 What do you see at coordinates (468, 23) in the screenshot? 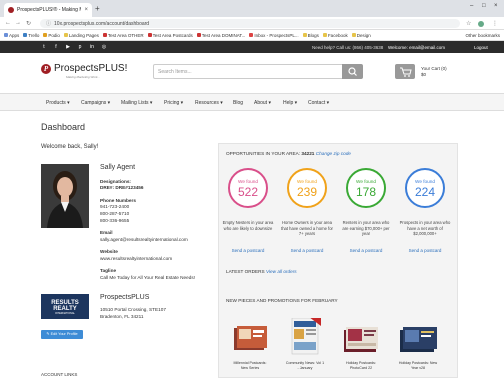
I see `star-icon: ☆` at bounding box center [468, 23].